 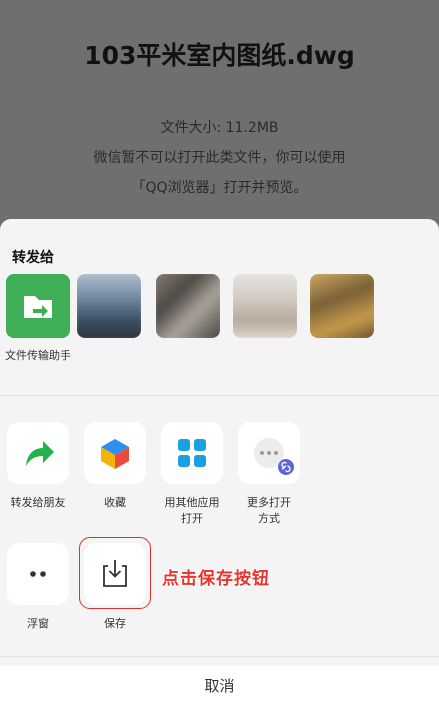 I want to click on folder-arrow-icon, so click(x=38, y=307).